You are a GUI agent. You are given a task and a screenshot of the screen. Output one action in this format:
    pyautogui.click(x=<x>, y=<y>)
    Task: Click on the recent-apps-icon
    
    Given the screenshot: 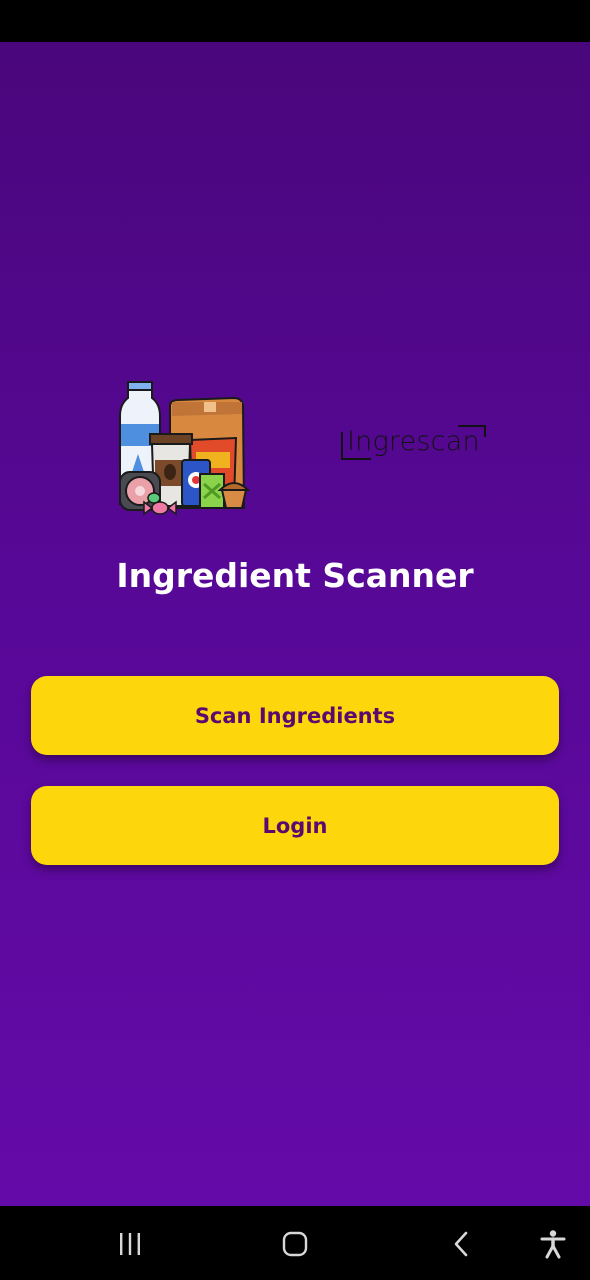 What is the action you would take?
    pyautogui.click(x=130, y=1244)
    